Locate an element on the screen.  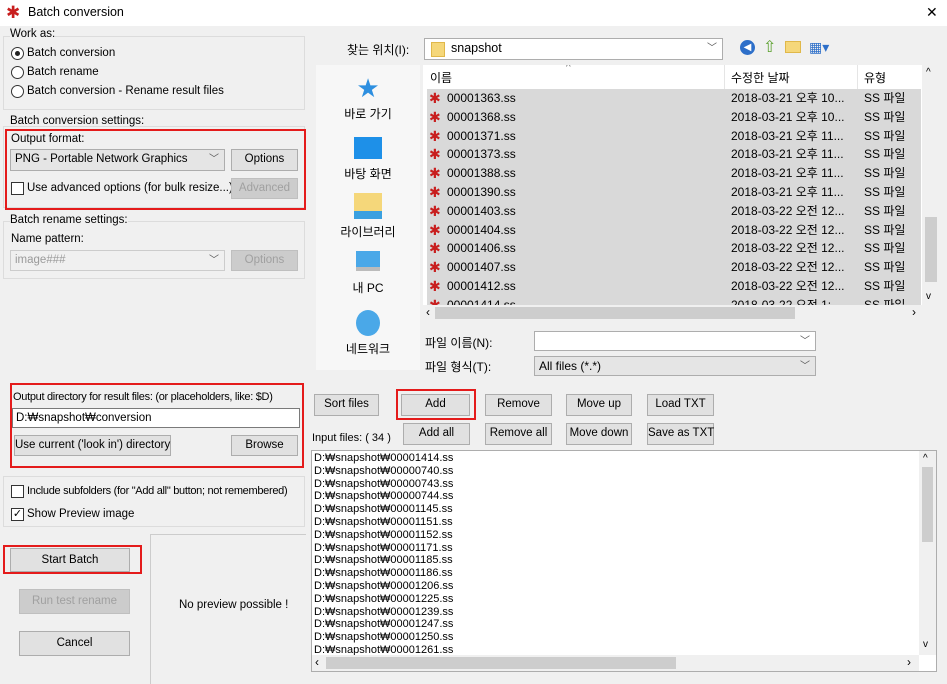
start-batch-button: Start Batch is located at coordinates (70, 560).